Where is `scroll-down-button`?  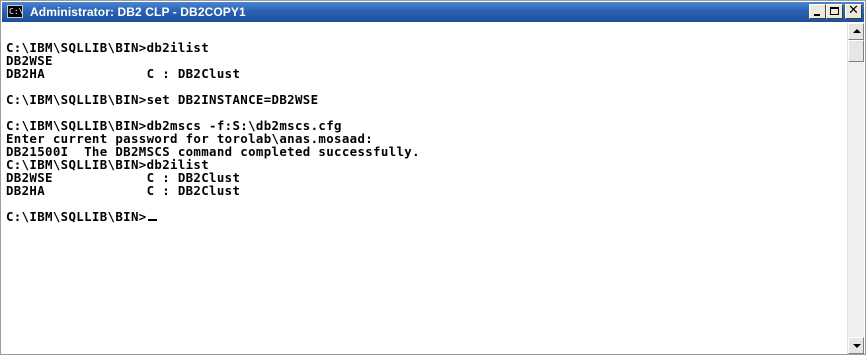
scroll-down-button is located at coordinates (856, 345).